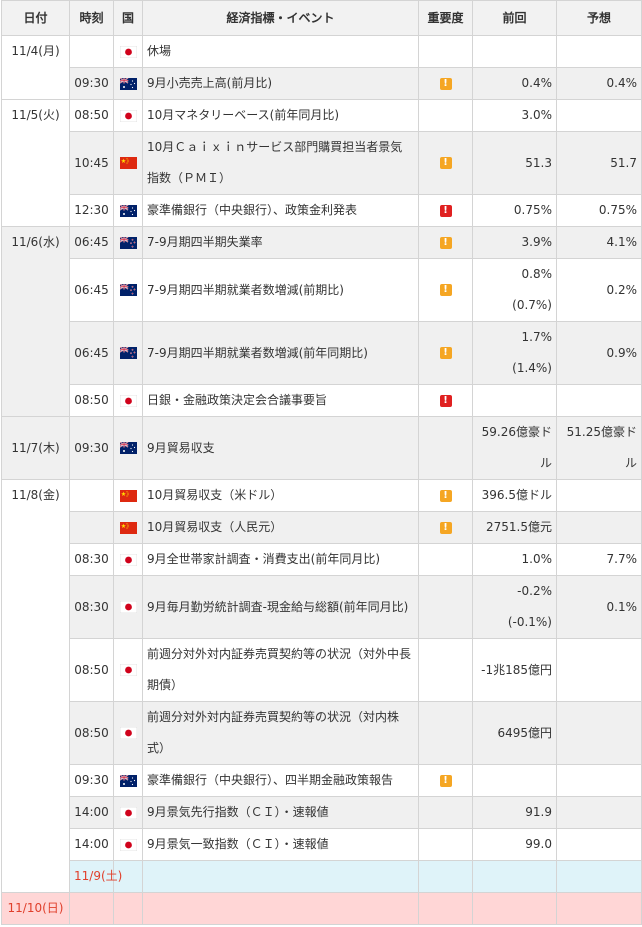 This screenshot has height=927, width=642. What do you see at coordinates (514, 733) in the screenshot?
I see `previous-cell: 6495億円` at bounding box center [514, 733].